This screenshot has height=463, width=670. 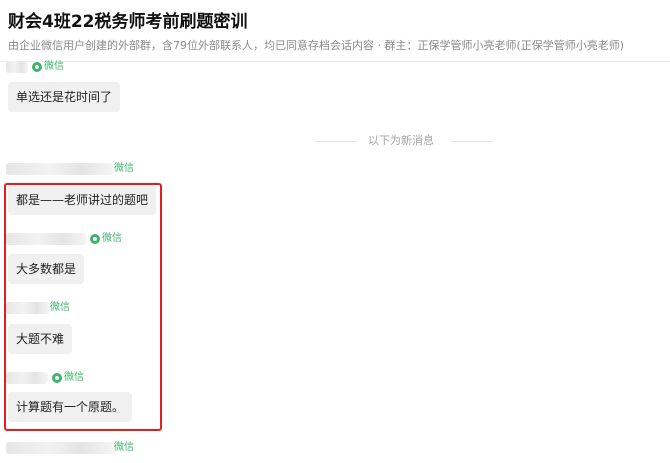 What do you see at coordinates (64, 97) in the screenshot?
I see `message-bubble: 单选还是花时间了` at bounding box center [64, 97].